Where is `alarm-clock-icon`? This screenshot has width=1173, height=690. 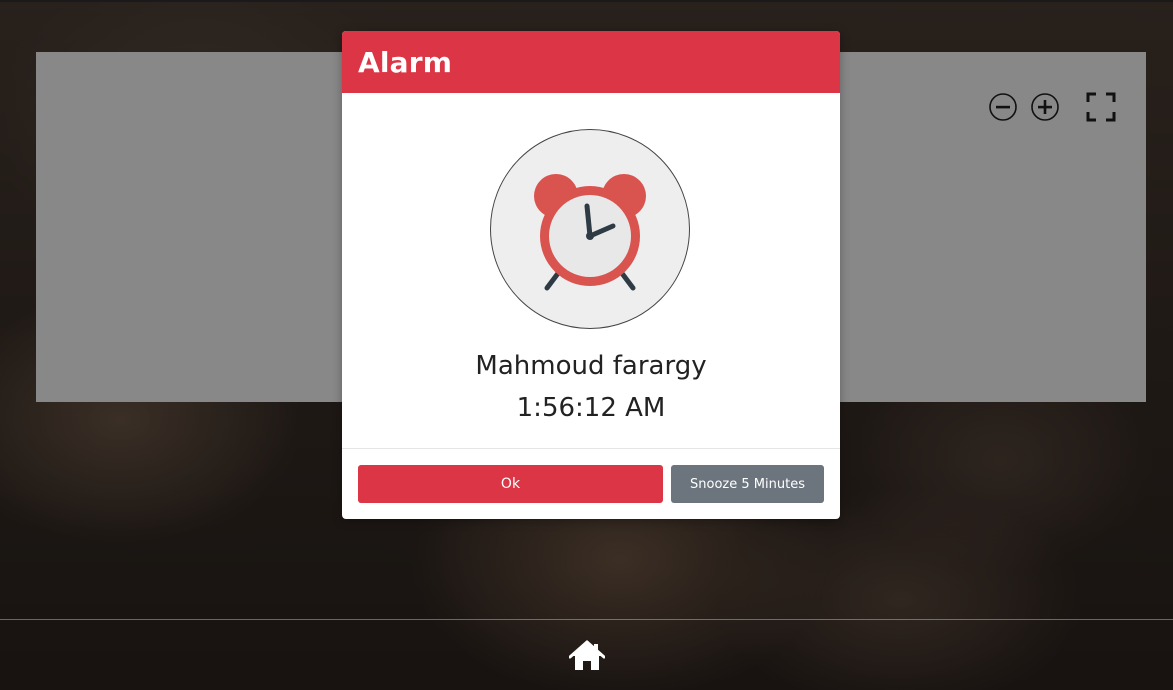 alarm-clock-icon is located at coordinates (590, 229).